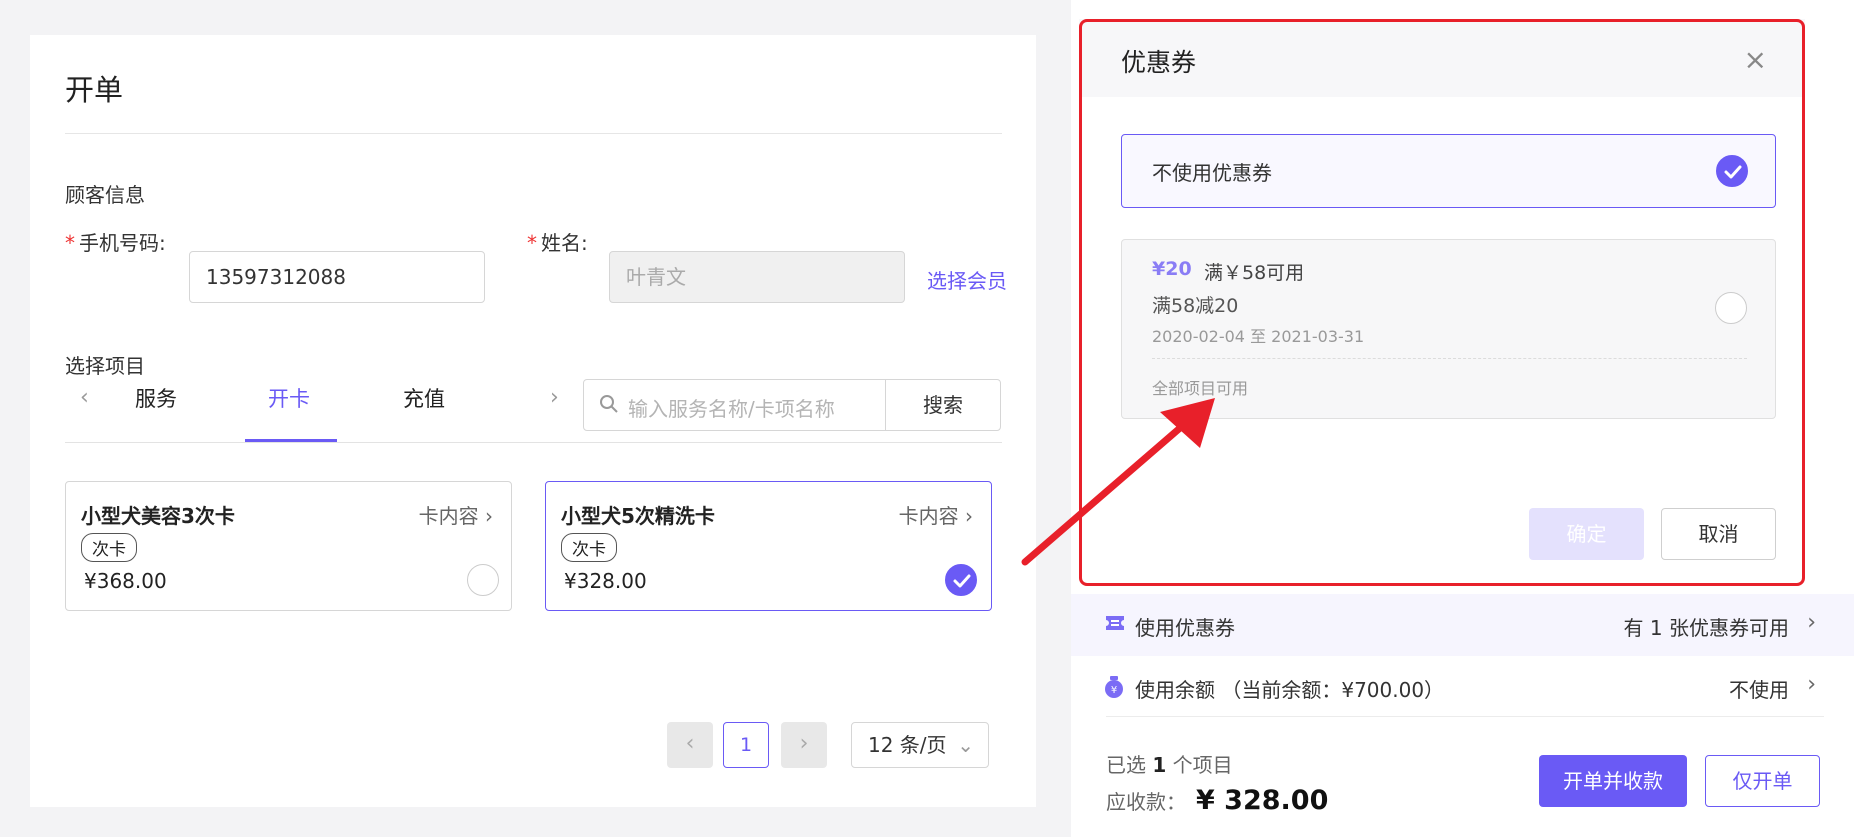 The height and width of the screenshot is (837, 1854). What do you see at coordinates (1759, 690) in the screenshot?
I see `balance-row-value: 不使用` at bounding box center [1759, 690].